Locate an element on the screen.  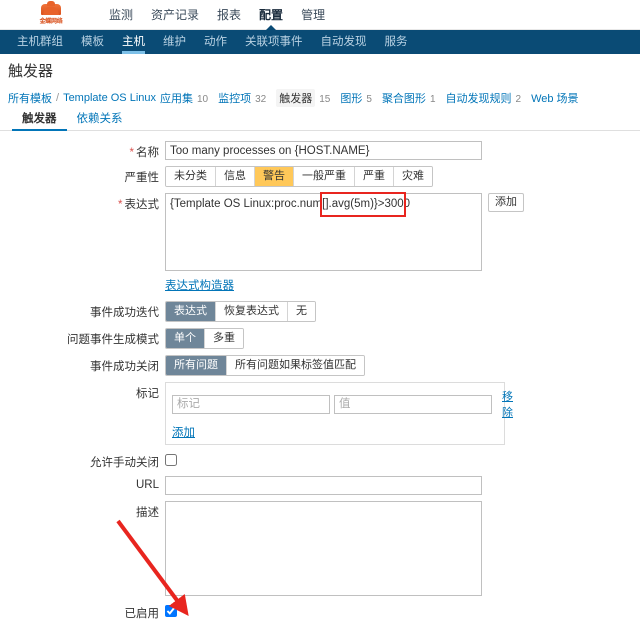
breadcrumb-graphs: 图形 5 is located at coordinates (361, 98).